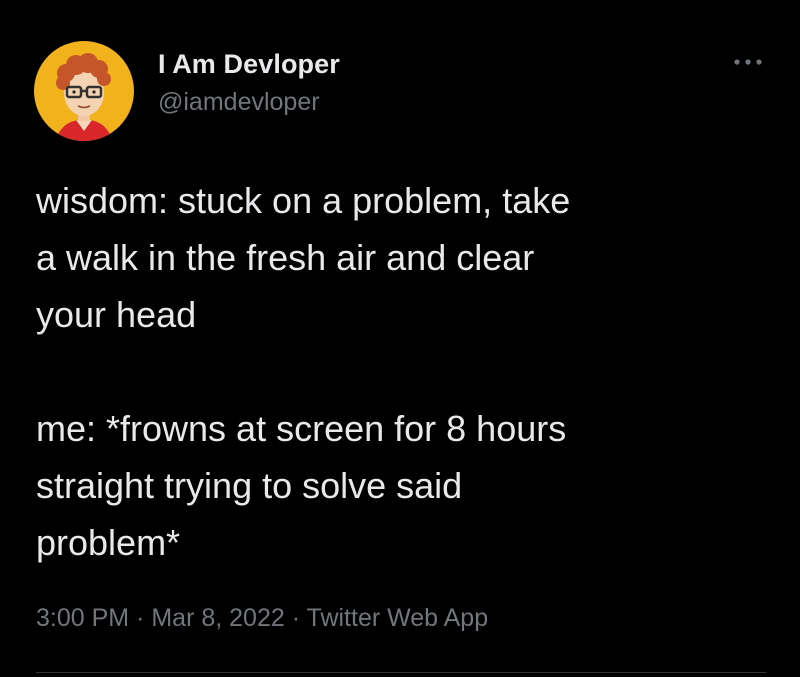 The width and height of the screenshot is (800, 677). What do you see at coordinates (398, 618) in the screenshot?
I see `tweet-source: Twitter Web App` at bounding box center [398, 618].